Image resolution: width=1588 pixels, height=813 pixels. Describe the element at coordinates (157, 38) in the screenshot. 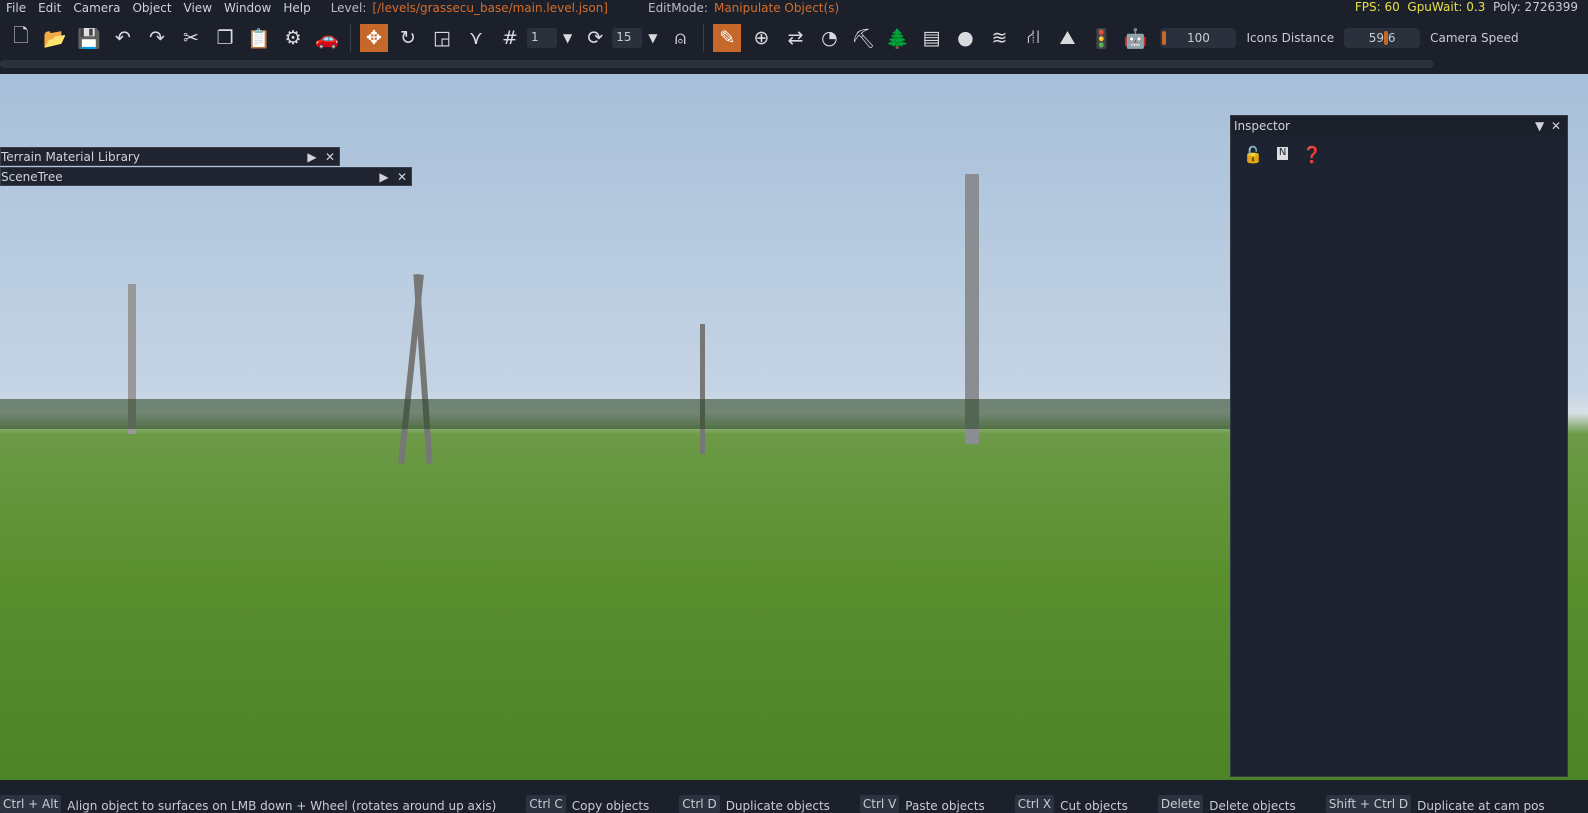

I see `redo-icon: ↷` at that location.